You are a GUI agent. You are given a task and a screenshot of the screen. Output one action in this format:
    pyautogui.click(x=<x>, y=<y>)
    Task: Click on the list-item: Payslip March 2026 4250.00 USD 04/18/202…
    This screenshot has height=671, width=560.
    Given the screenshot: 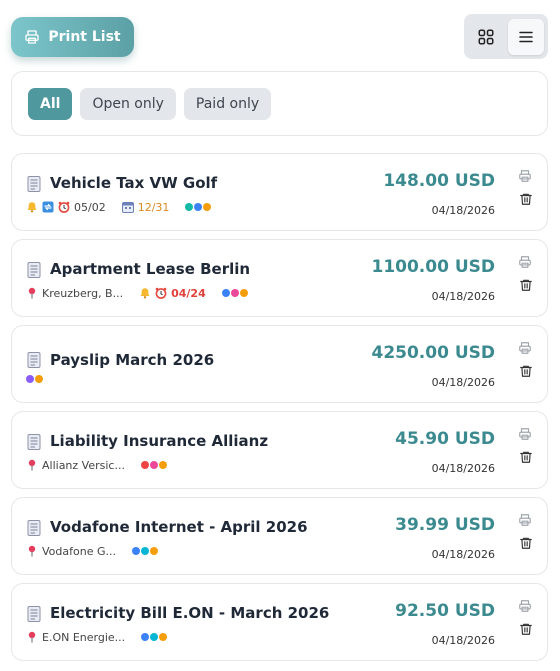 What is the action you would take?
    pyautogui.click(x=279, y=364)
    